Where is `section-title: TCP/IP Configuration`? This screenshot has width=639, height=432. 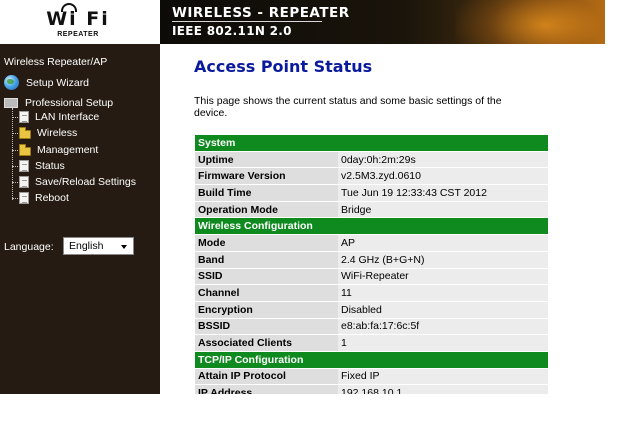 section-title: TCP/IP Configuration is located at coordinates (371, 359).